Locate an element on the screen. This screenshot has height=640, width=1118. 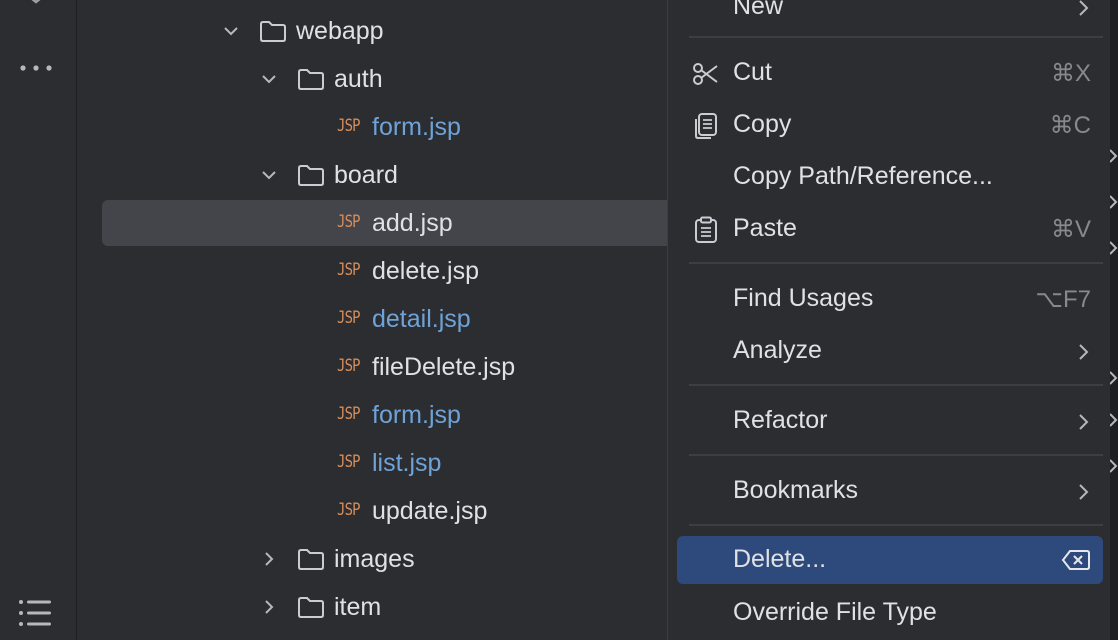
tree-item-auth: auth is located at coordinates (372, 79).